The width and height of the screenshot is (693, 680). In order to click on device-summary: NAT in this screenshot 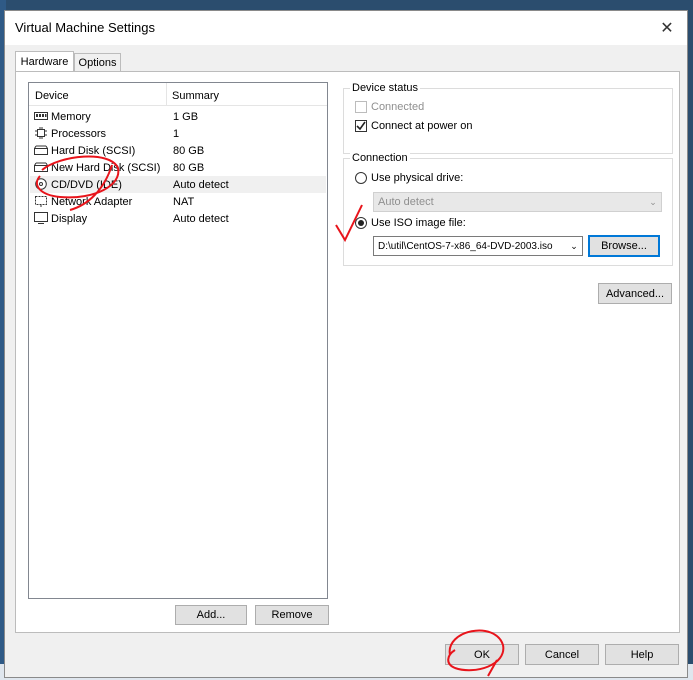, I will do `click(184, 202)`.